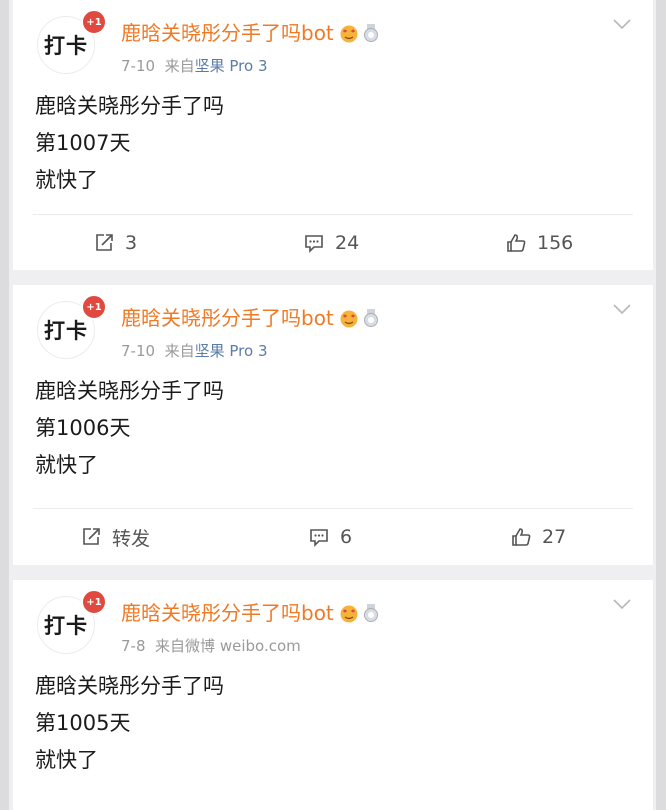  I want to click on repost-count: 3, so click(131, 243).